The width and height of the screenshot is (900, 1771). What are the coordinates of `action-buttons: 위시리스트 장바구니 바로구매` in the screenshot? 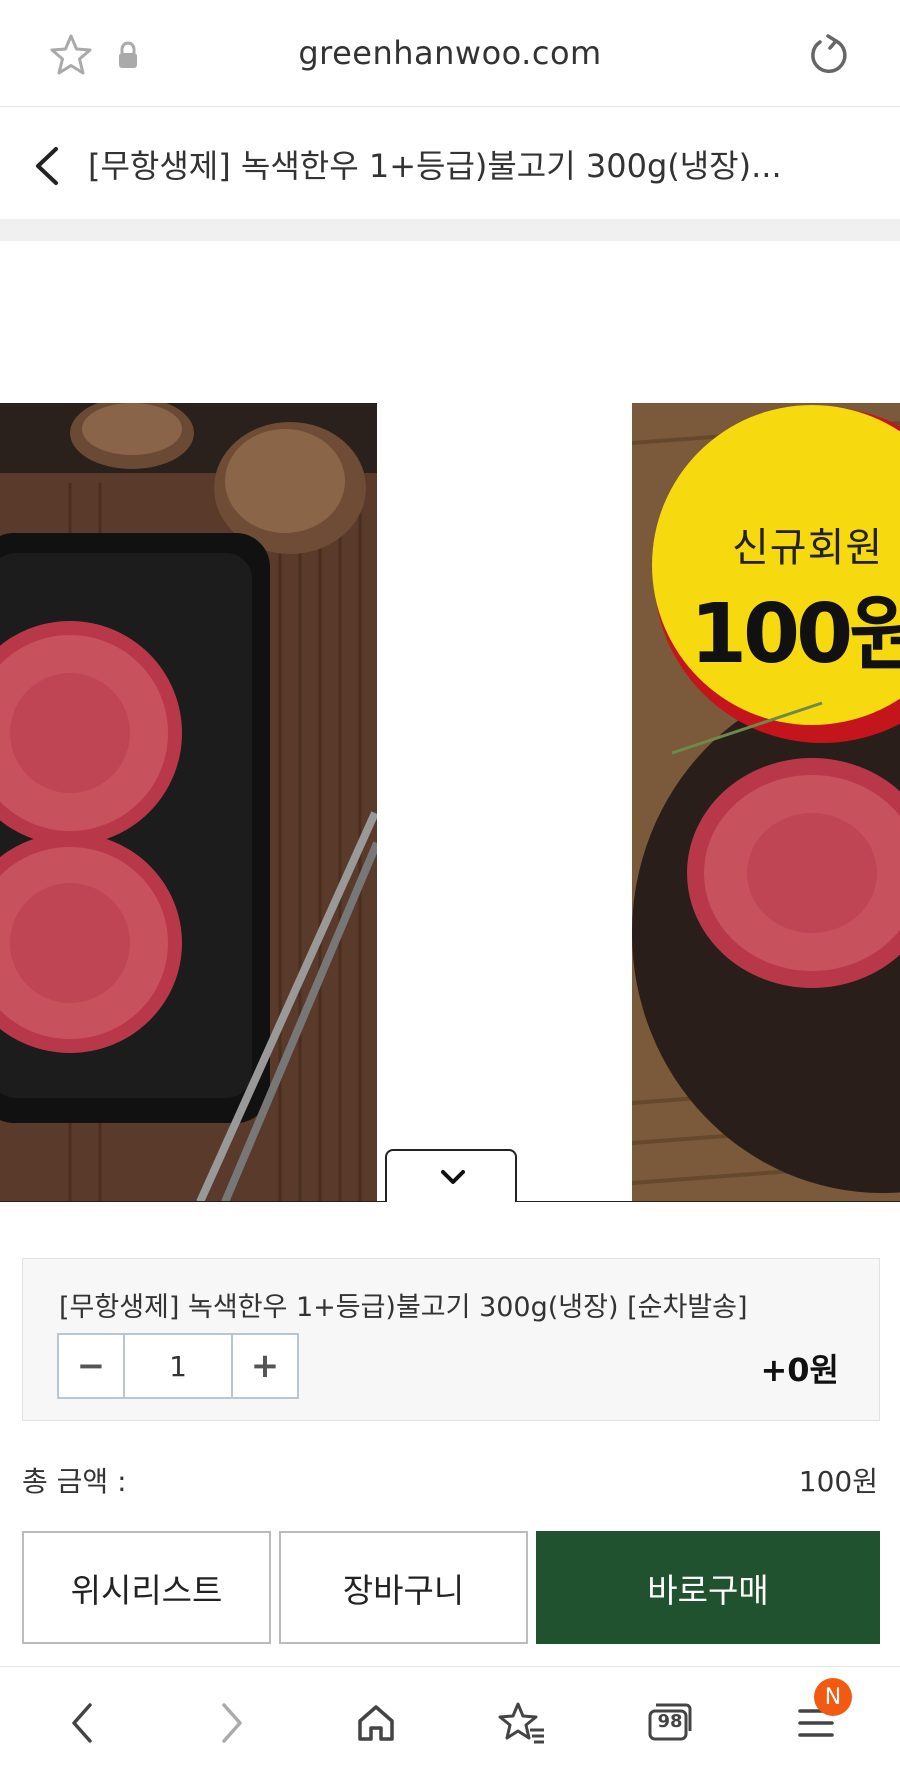 It's located at (451, 1587).